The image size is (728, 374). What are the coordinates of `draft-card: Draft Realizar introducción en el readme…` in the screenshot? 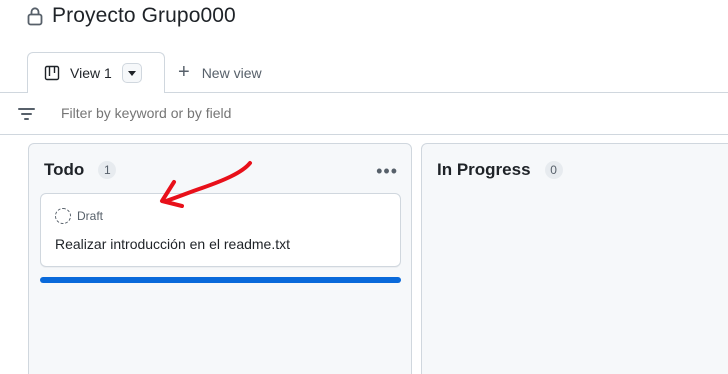 It's located at (220, 230).